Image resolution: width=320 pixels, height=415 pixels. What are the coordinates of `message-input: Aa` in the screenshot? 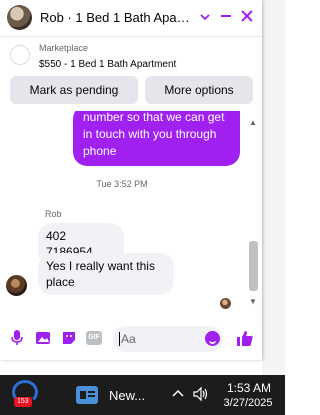 It's located at (168, 339).